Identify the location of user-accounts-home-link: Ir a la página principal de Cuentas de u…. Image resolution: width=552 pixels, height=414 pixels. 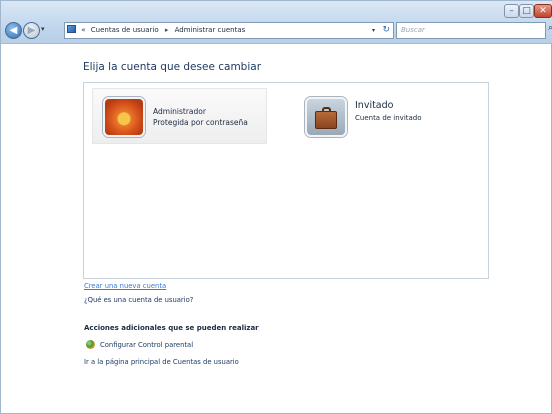
(161, 362).